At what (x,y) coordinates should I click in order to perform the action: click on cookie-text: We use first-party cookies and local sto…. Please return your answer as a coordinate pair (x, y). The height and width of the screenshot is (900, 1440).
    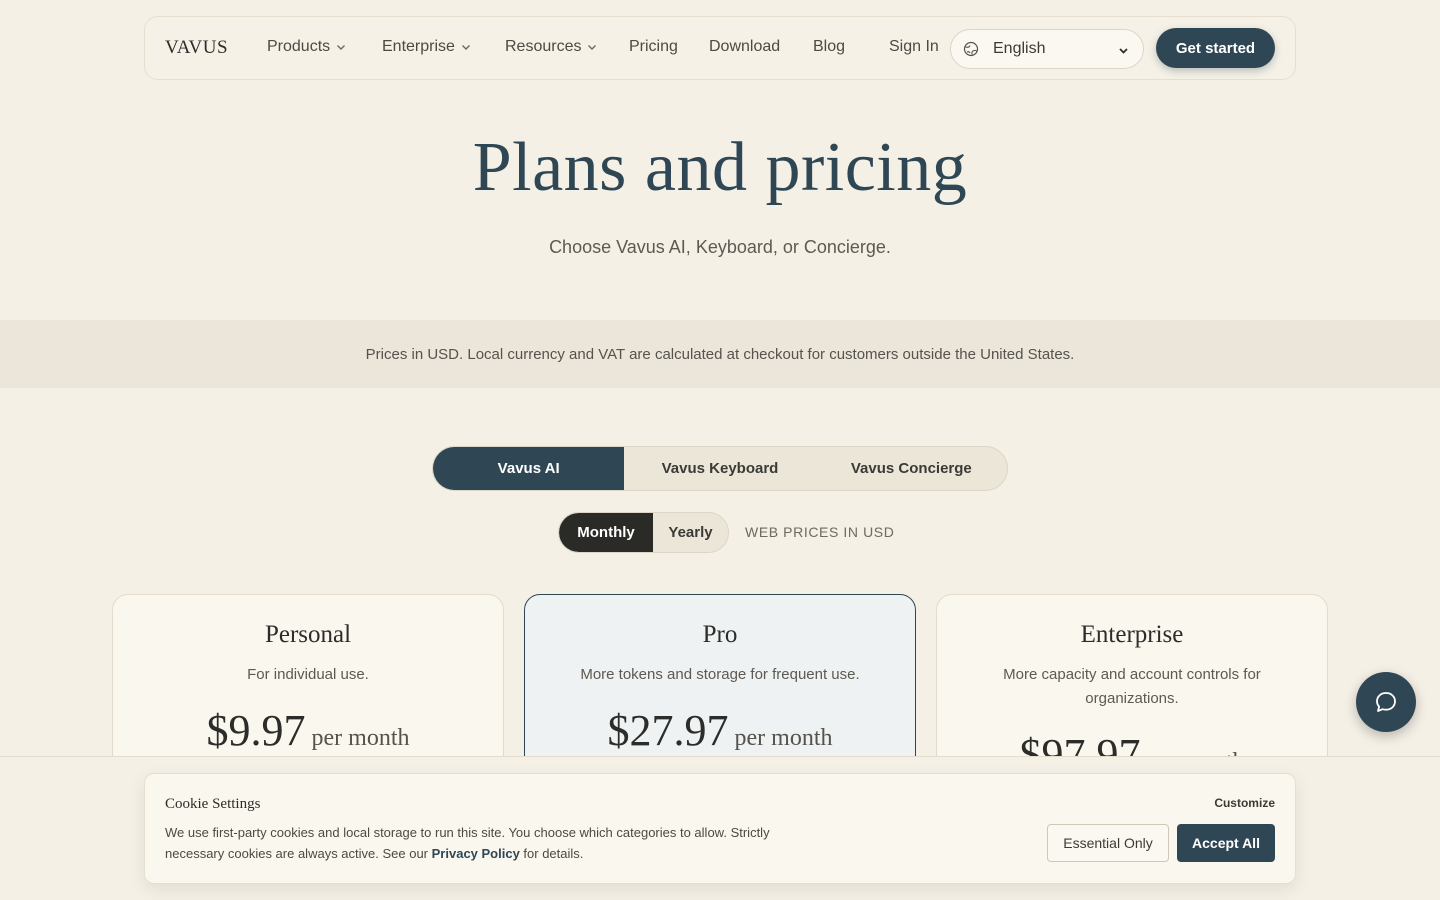
    Looking at the image, I should click on (495, 843).